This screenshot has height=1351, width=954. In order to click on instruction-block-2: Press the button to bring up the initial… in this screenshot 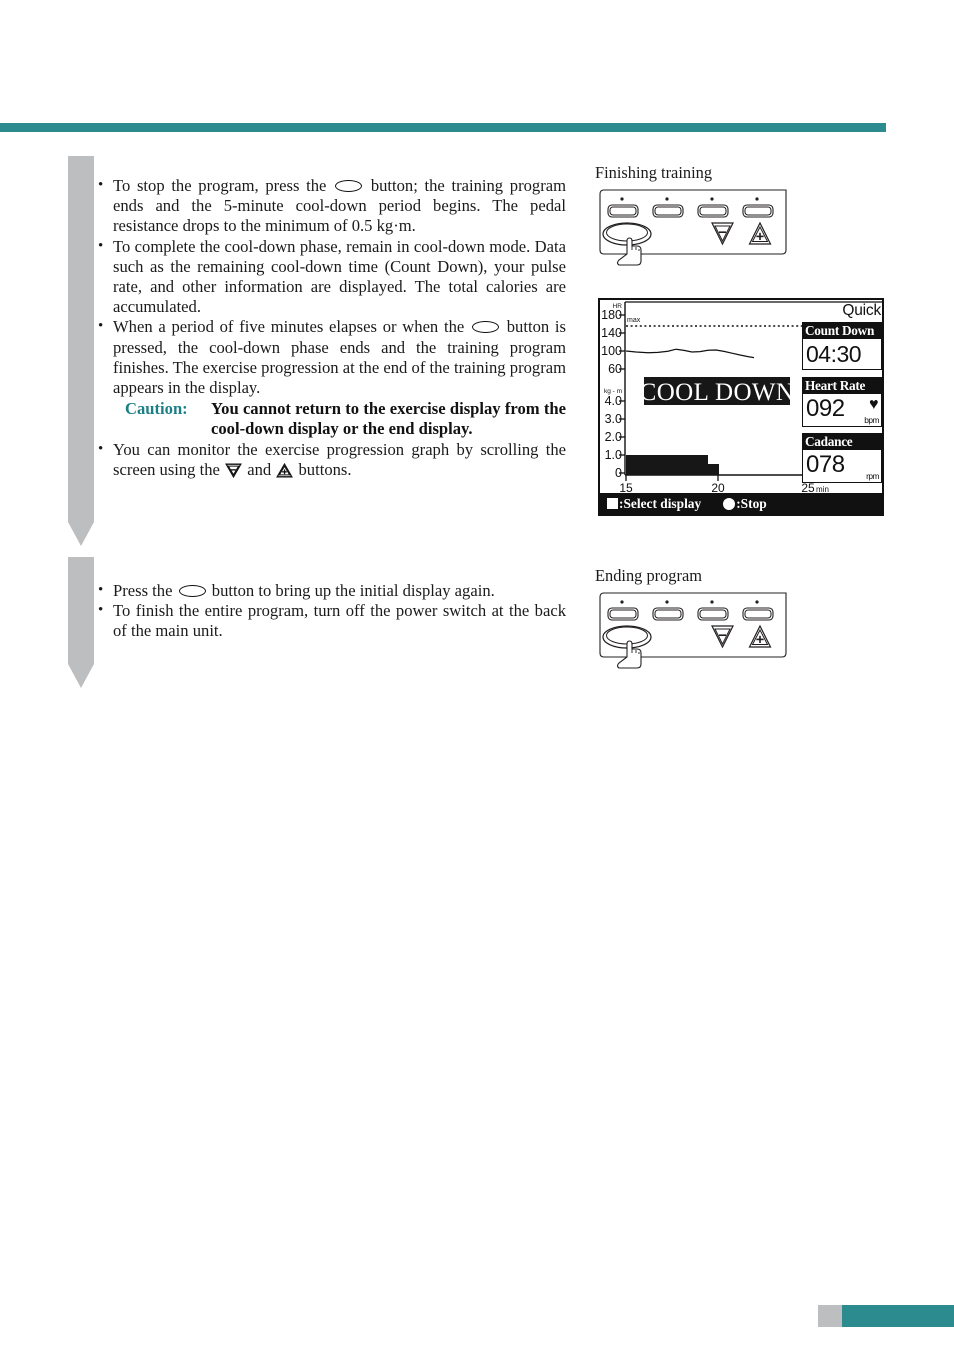, I will do `click(331, 611)`.